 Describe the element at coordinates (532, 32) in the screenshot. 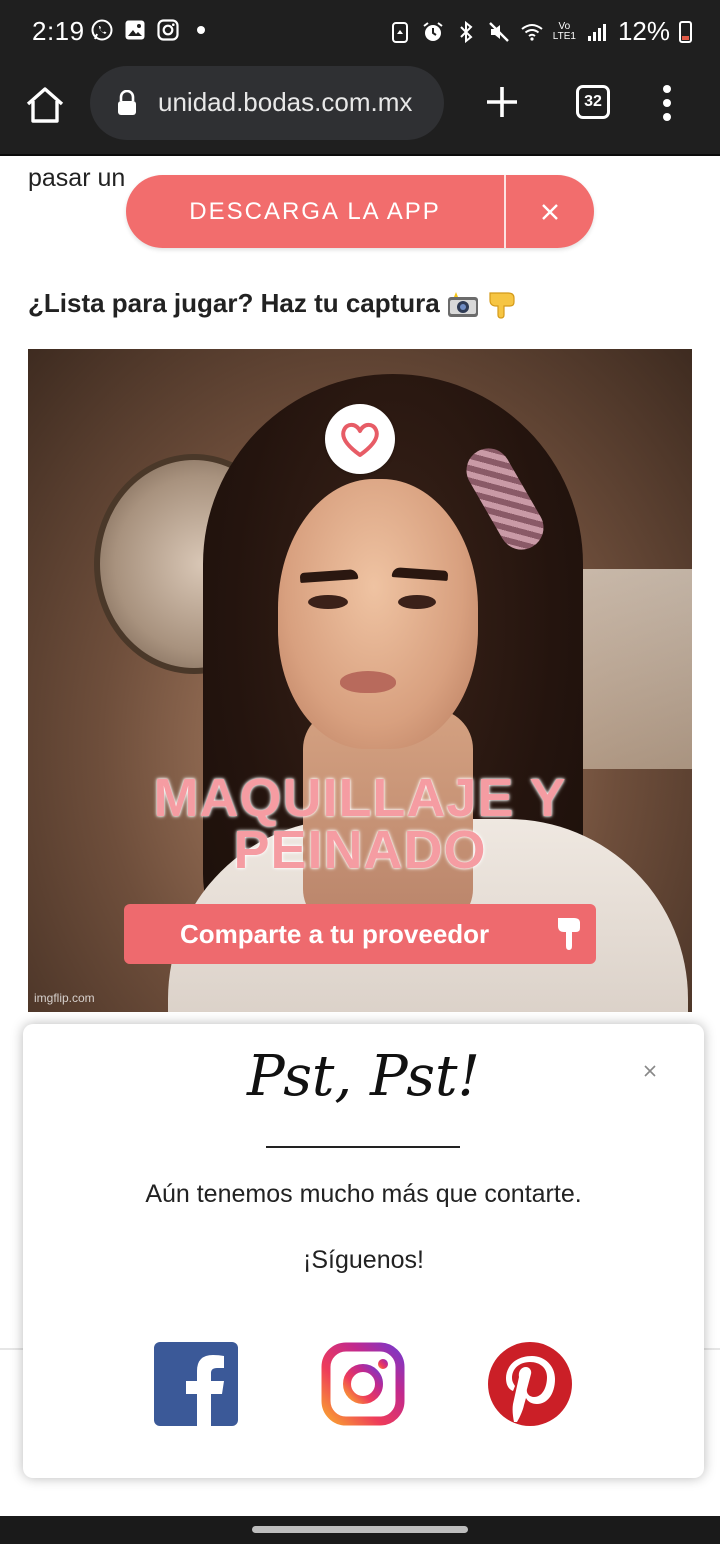

I see `wifi-icon` at that location.